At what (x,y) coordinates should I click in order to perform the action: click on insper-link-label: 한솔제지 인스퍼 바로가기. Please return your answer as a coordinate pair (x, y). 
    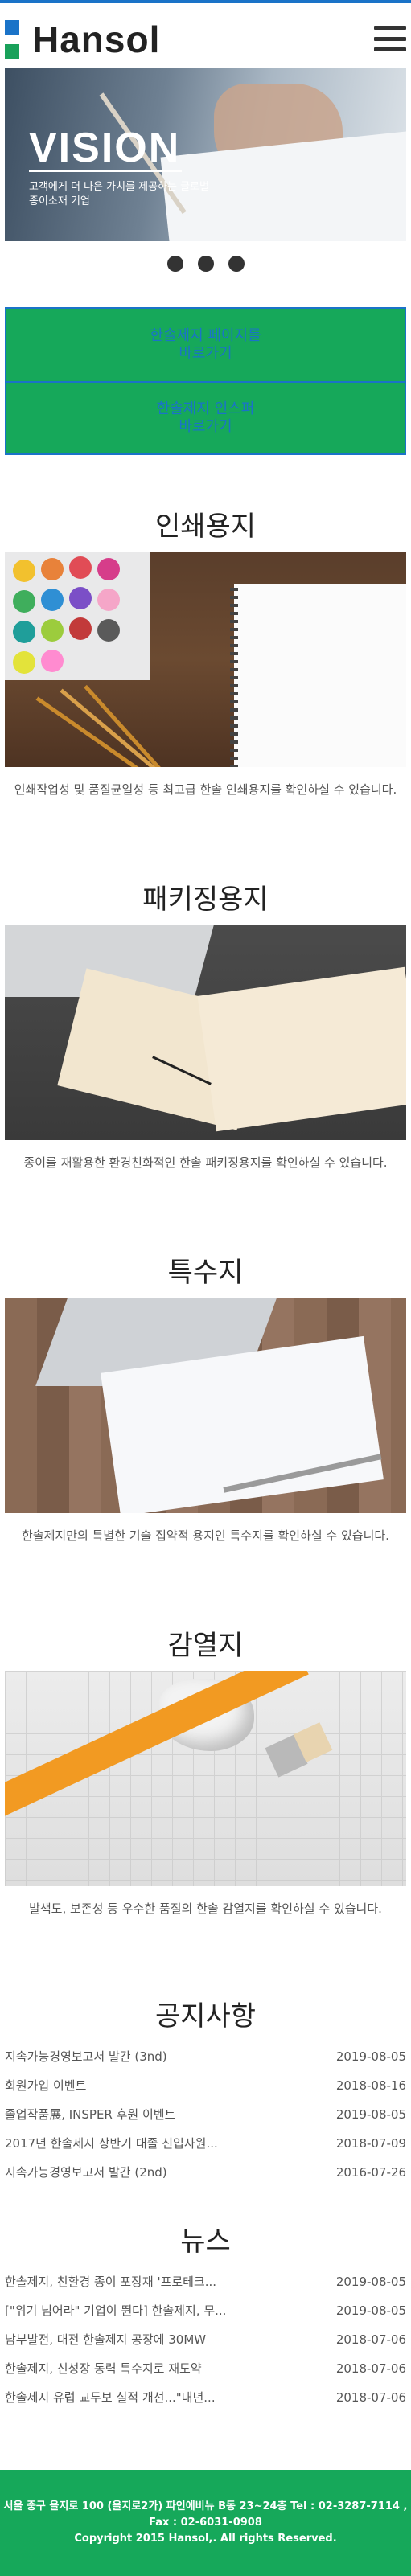
    Looking at the image, I should click on (205, 417).